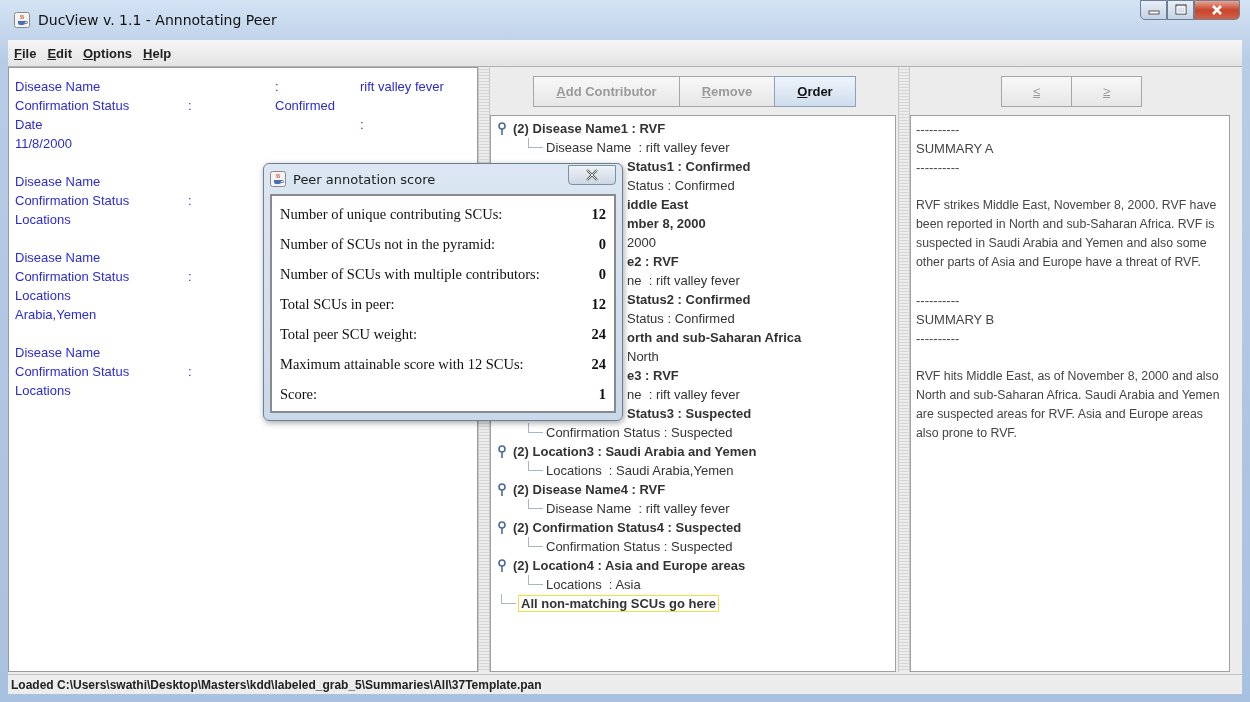 Image resolution: width=1250 pixels, height=702 pixels. I want to click on maximize-icon, so click(1180, 10).